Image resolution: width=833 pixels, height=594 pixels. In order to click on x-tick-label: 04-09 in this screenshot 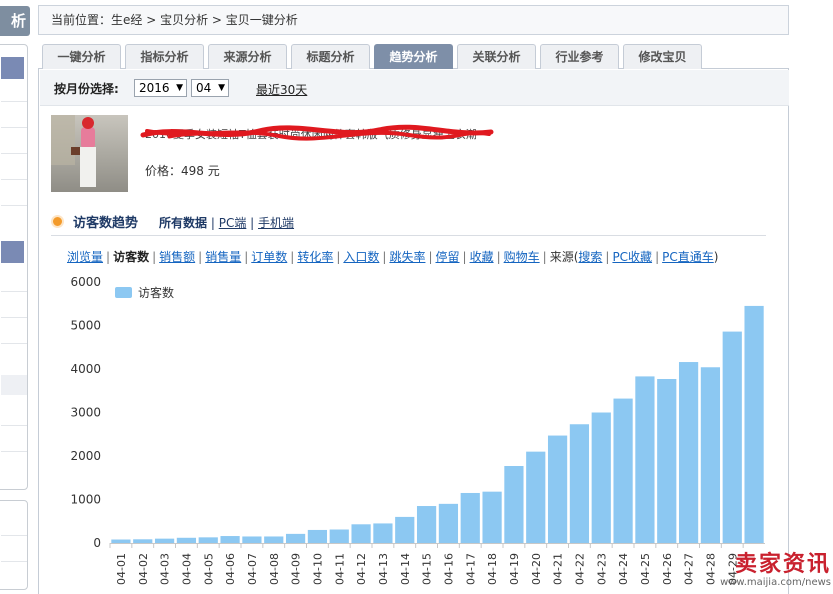, I will do `click(296, 569)`.